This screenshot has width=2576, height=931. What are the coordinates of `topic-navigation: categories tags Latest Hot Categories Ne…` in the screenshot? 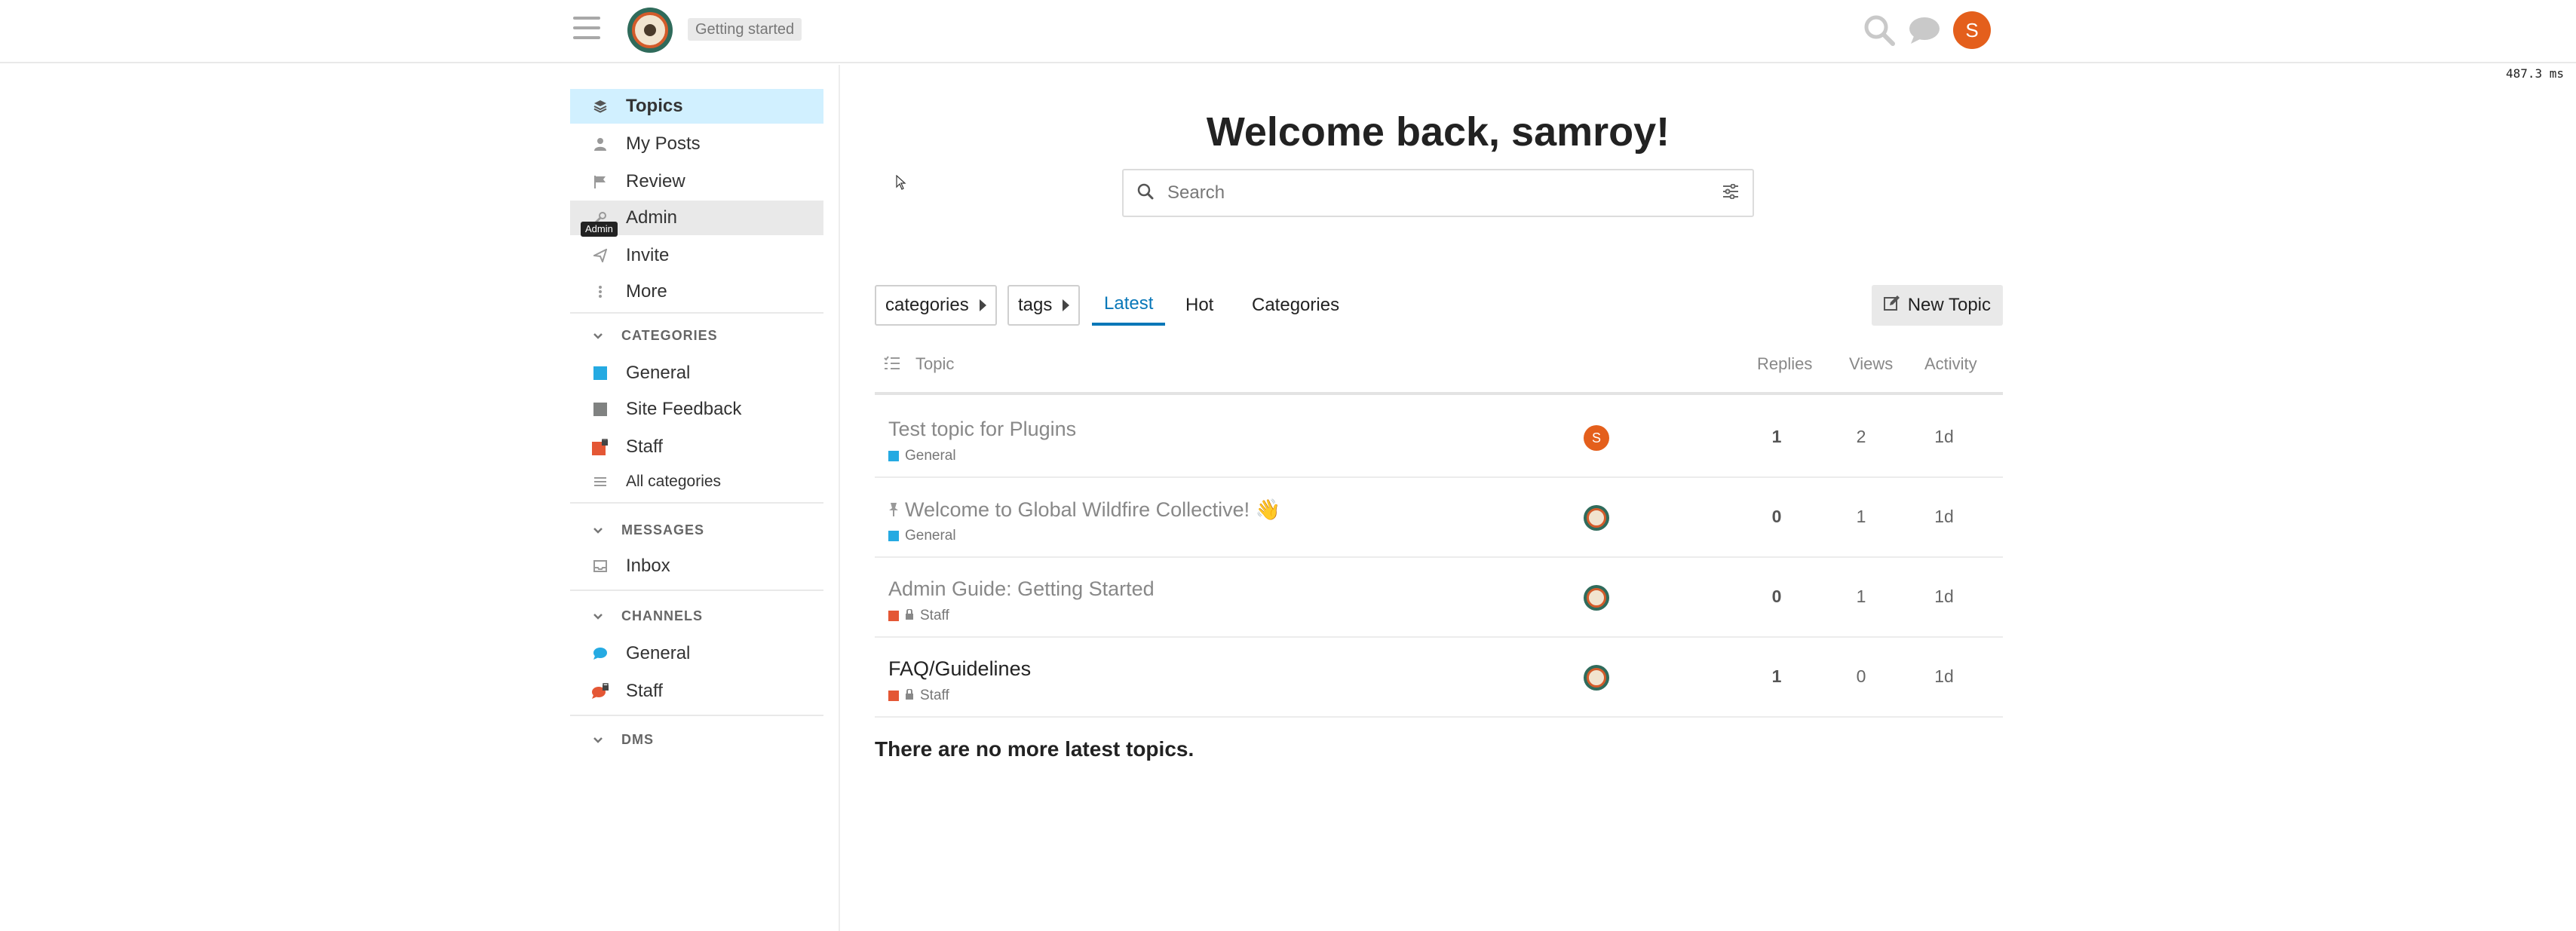 It's located at (1439, 304).